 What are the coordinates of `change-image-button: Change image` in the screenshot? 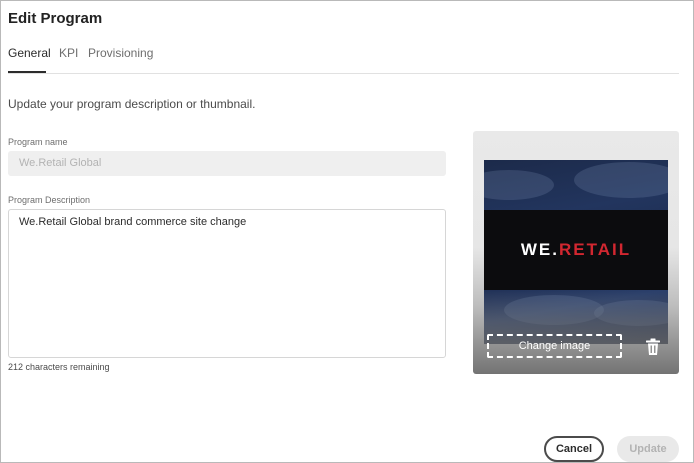 It's located at (554, 346).